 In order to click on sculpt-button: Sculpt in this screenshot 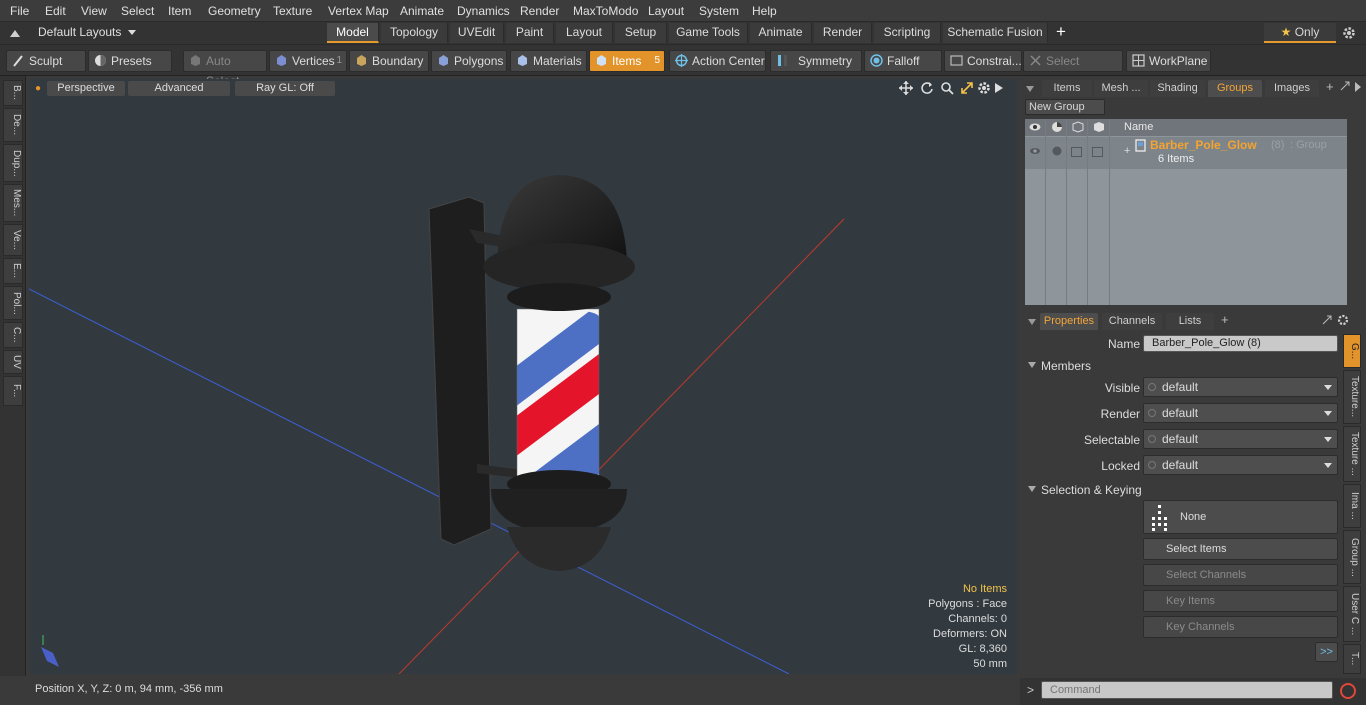, I will do `click(46, 61)`.